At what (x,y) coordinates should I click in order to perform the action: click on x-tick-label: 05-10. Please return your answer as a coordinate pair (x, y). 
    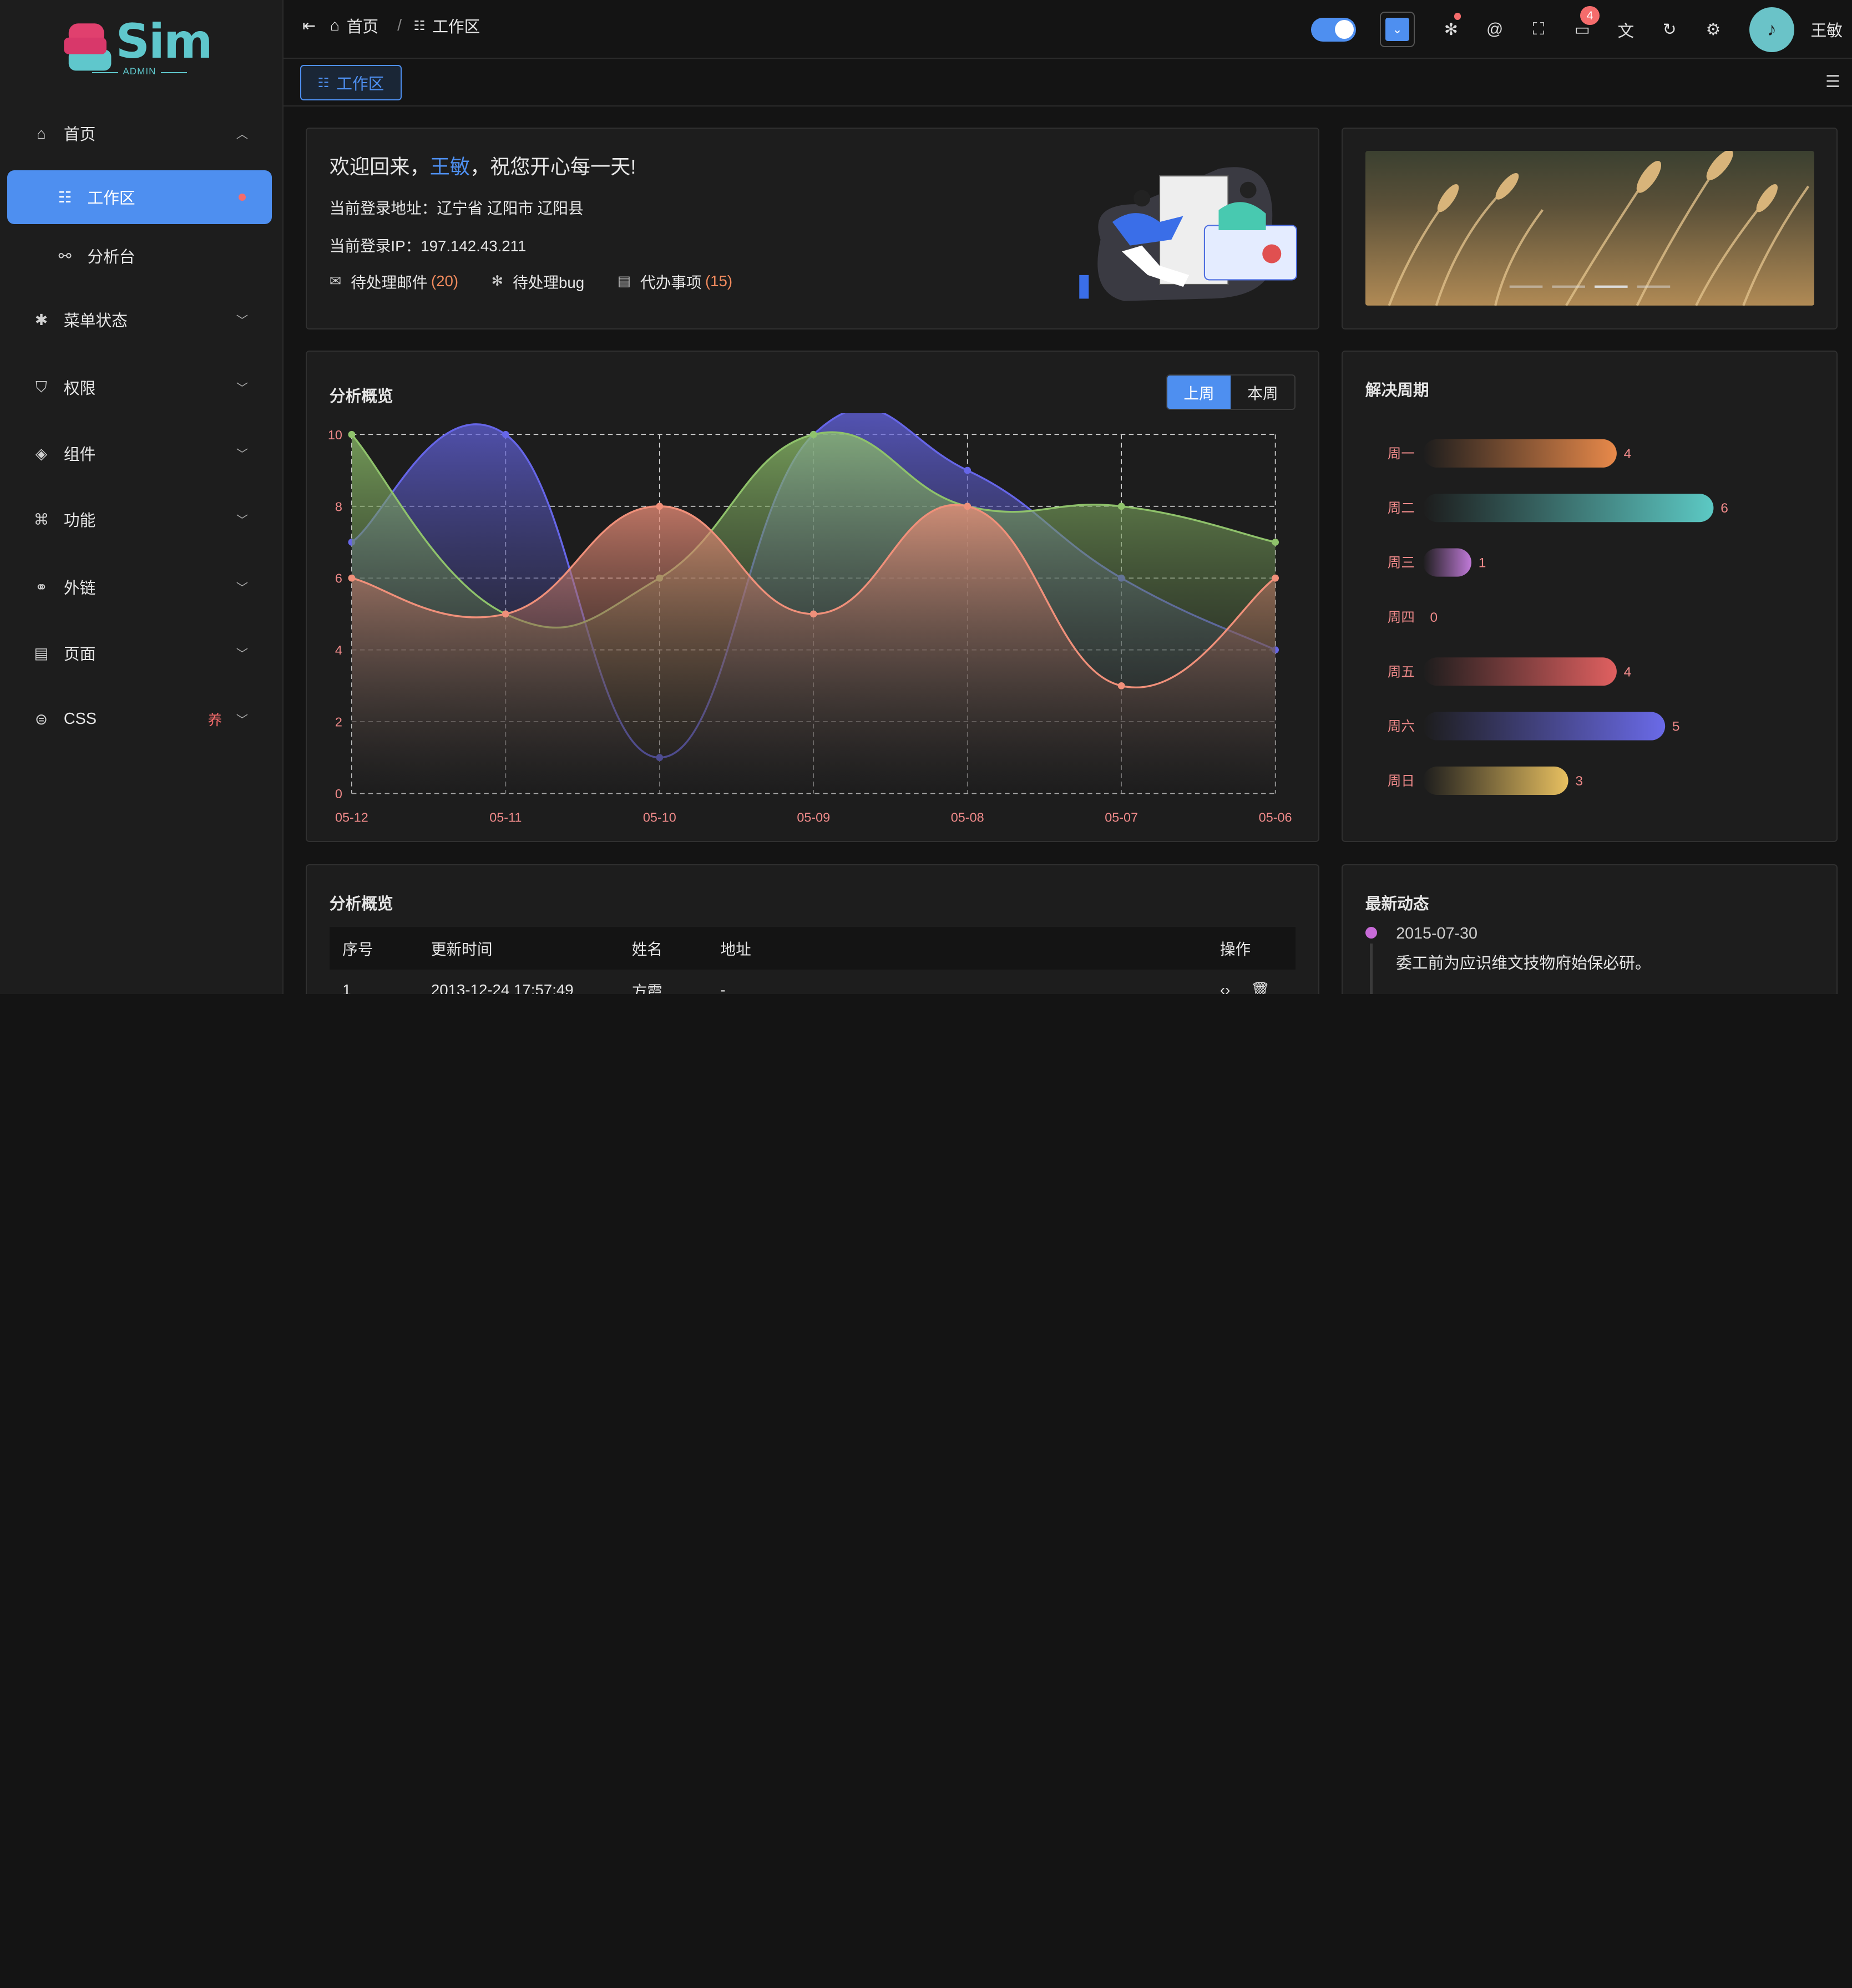
    Looking at the image, I should click on (659, 817).